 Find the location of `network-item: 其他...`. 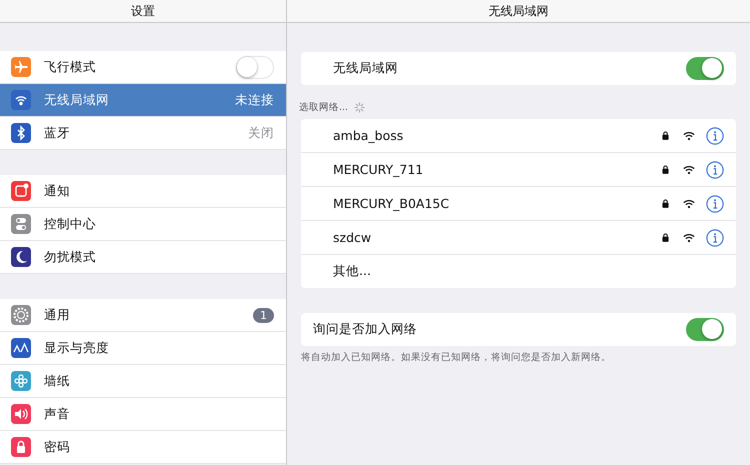

network-item: 其他... is located at coordinates (518, 271).